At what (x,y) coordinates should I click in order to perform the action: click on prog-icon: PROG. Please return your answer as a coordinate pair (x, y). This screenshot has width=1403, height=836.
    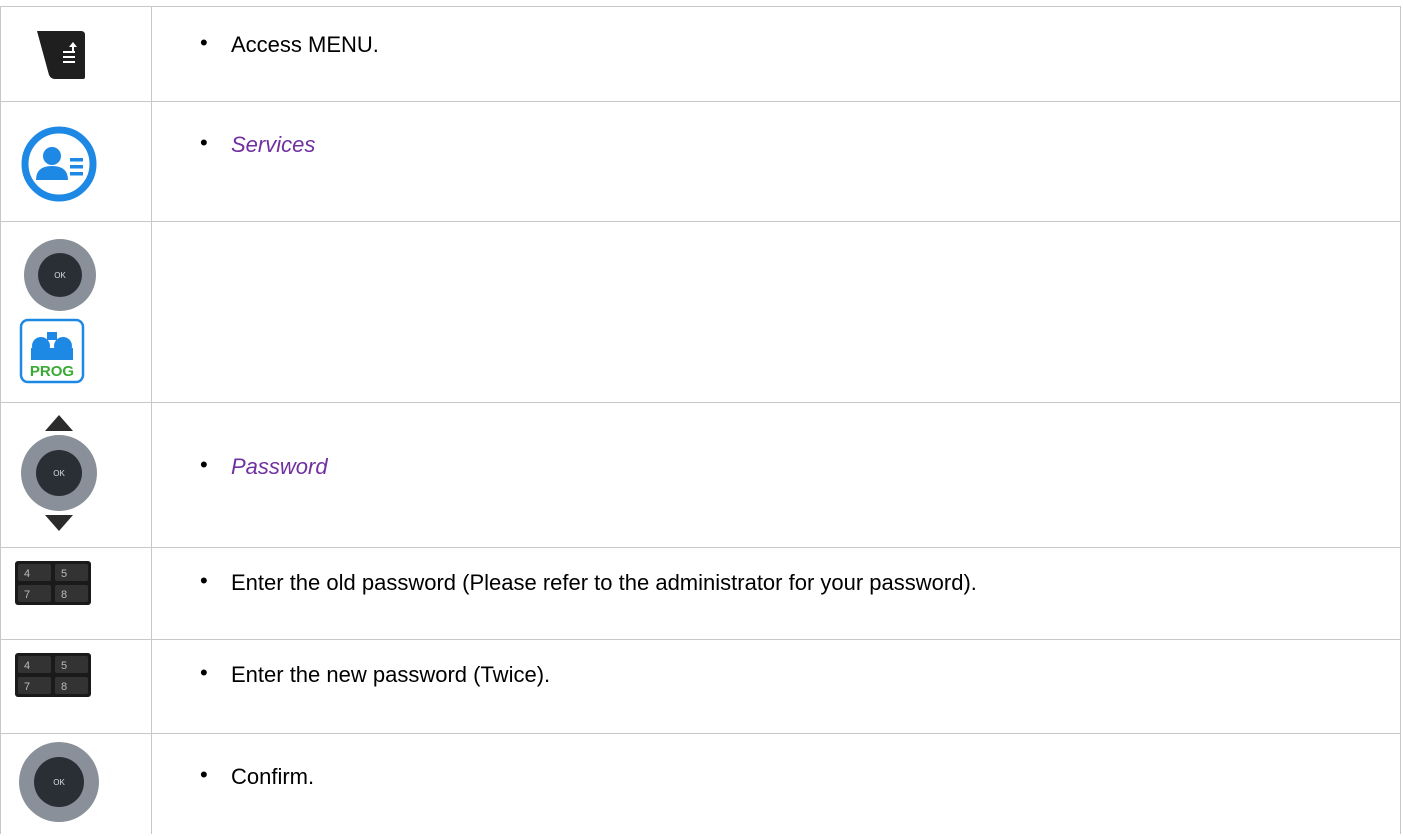
    Looking at the image, I should click on (52, 351).